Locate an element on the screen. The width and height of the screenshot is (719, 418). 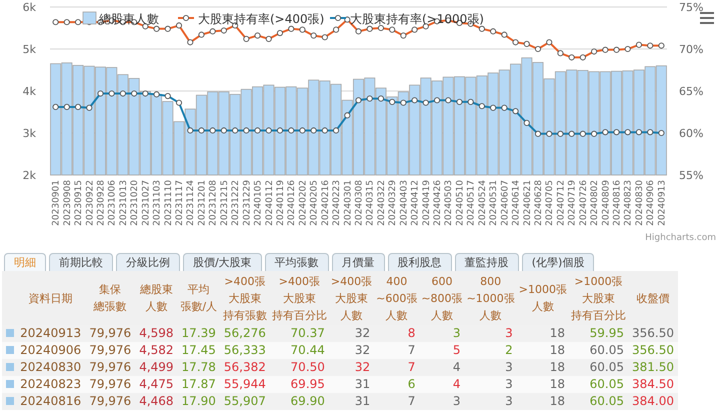
x-axis-label: 20240906 is located at coordinates (651, 203).